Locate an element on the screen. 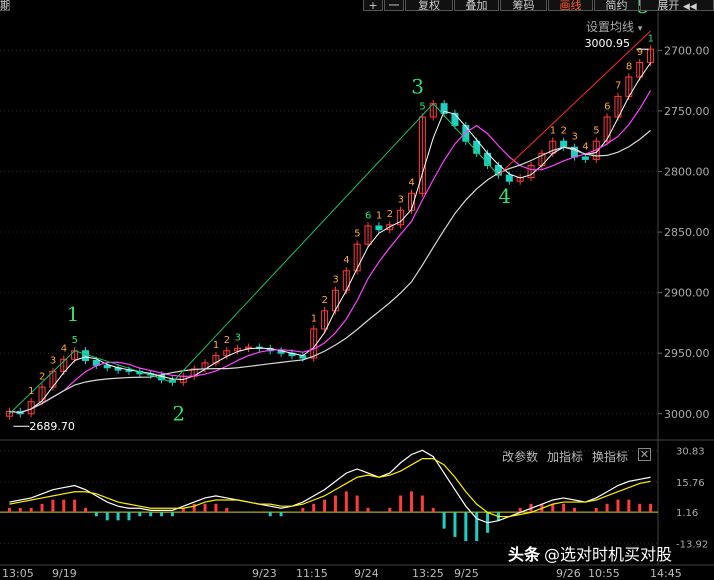  td-count-marker: 7 is located at coordinates (618, 86).